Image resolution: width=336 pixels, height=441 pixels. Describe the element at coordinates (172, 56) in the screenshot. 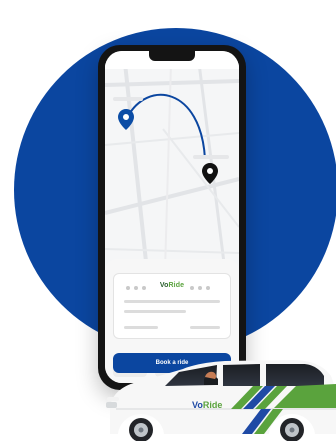

I see `phone-notch` at that location.